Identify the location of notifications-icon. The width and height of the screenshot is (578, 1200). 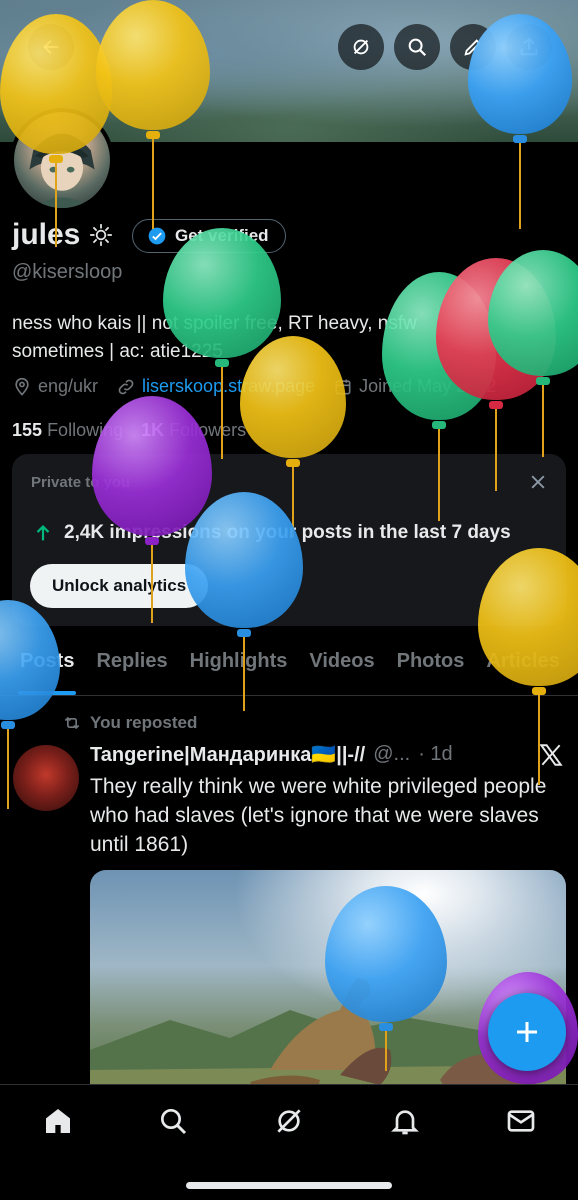
(405, 1121).